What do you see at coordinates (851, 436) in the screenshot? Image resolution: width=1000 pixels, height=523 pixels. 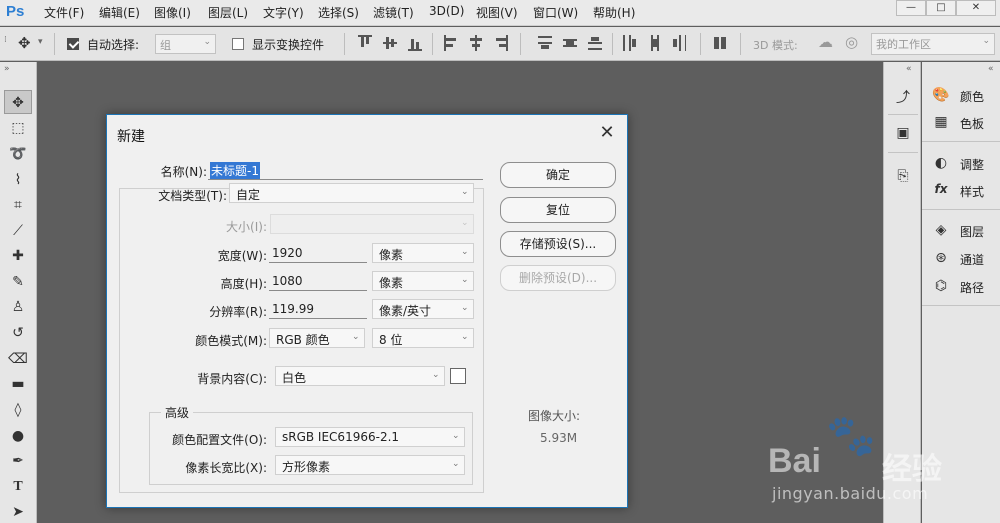 I see `baidu-paw-logo: 🐾` at bounding box center [851, 436].